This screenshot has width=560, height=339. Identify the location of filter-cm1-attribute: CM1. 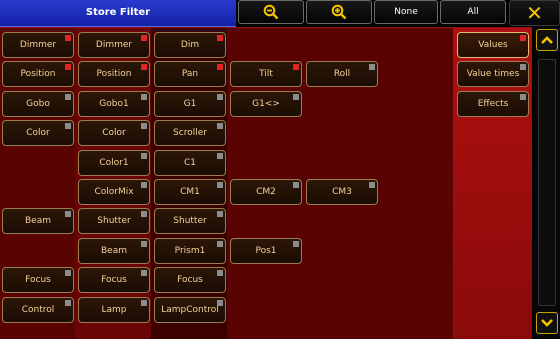
(190, 192).